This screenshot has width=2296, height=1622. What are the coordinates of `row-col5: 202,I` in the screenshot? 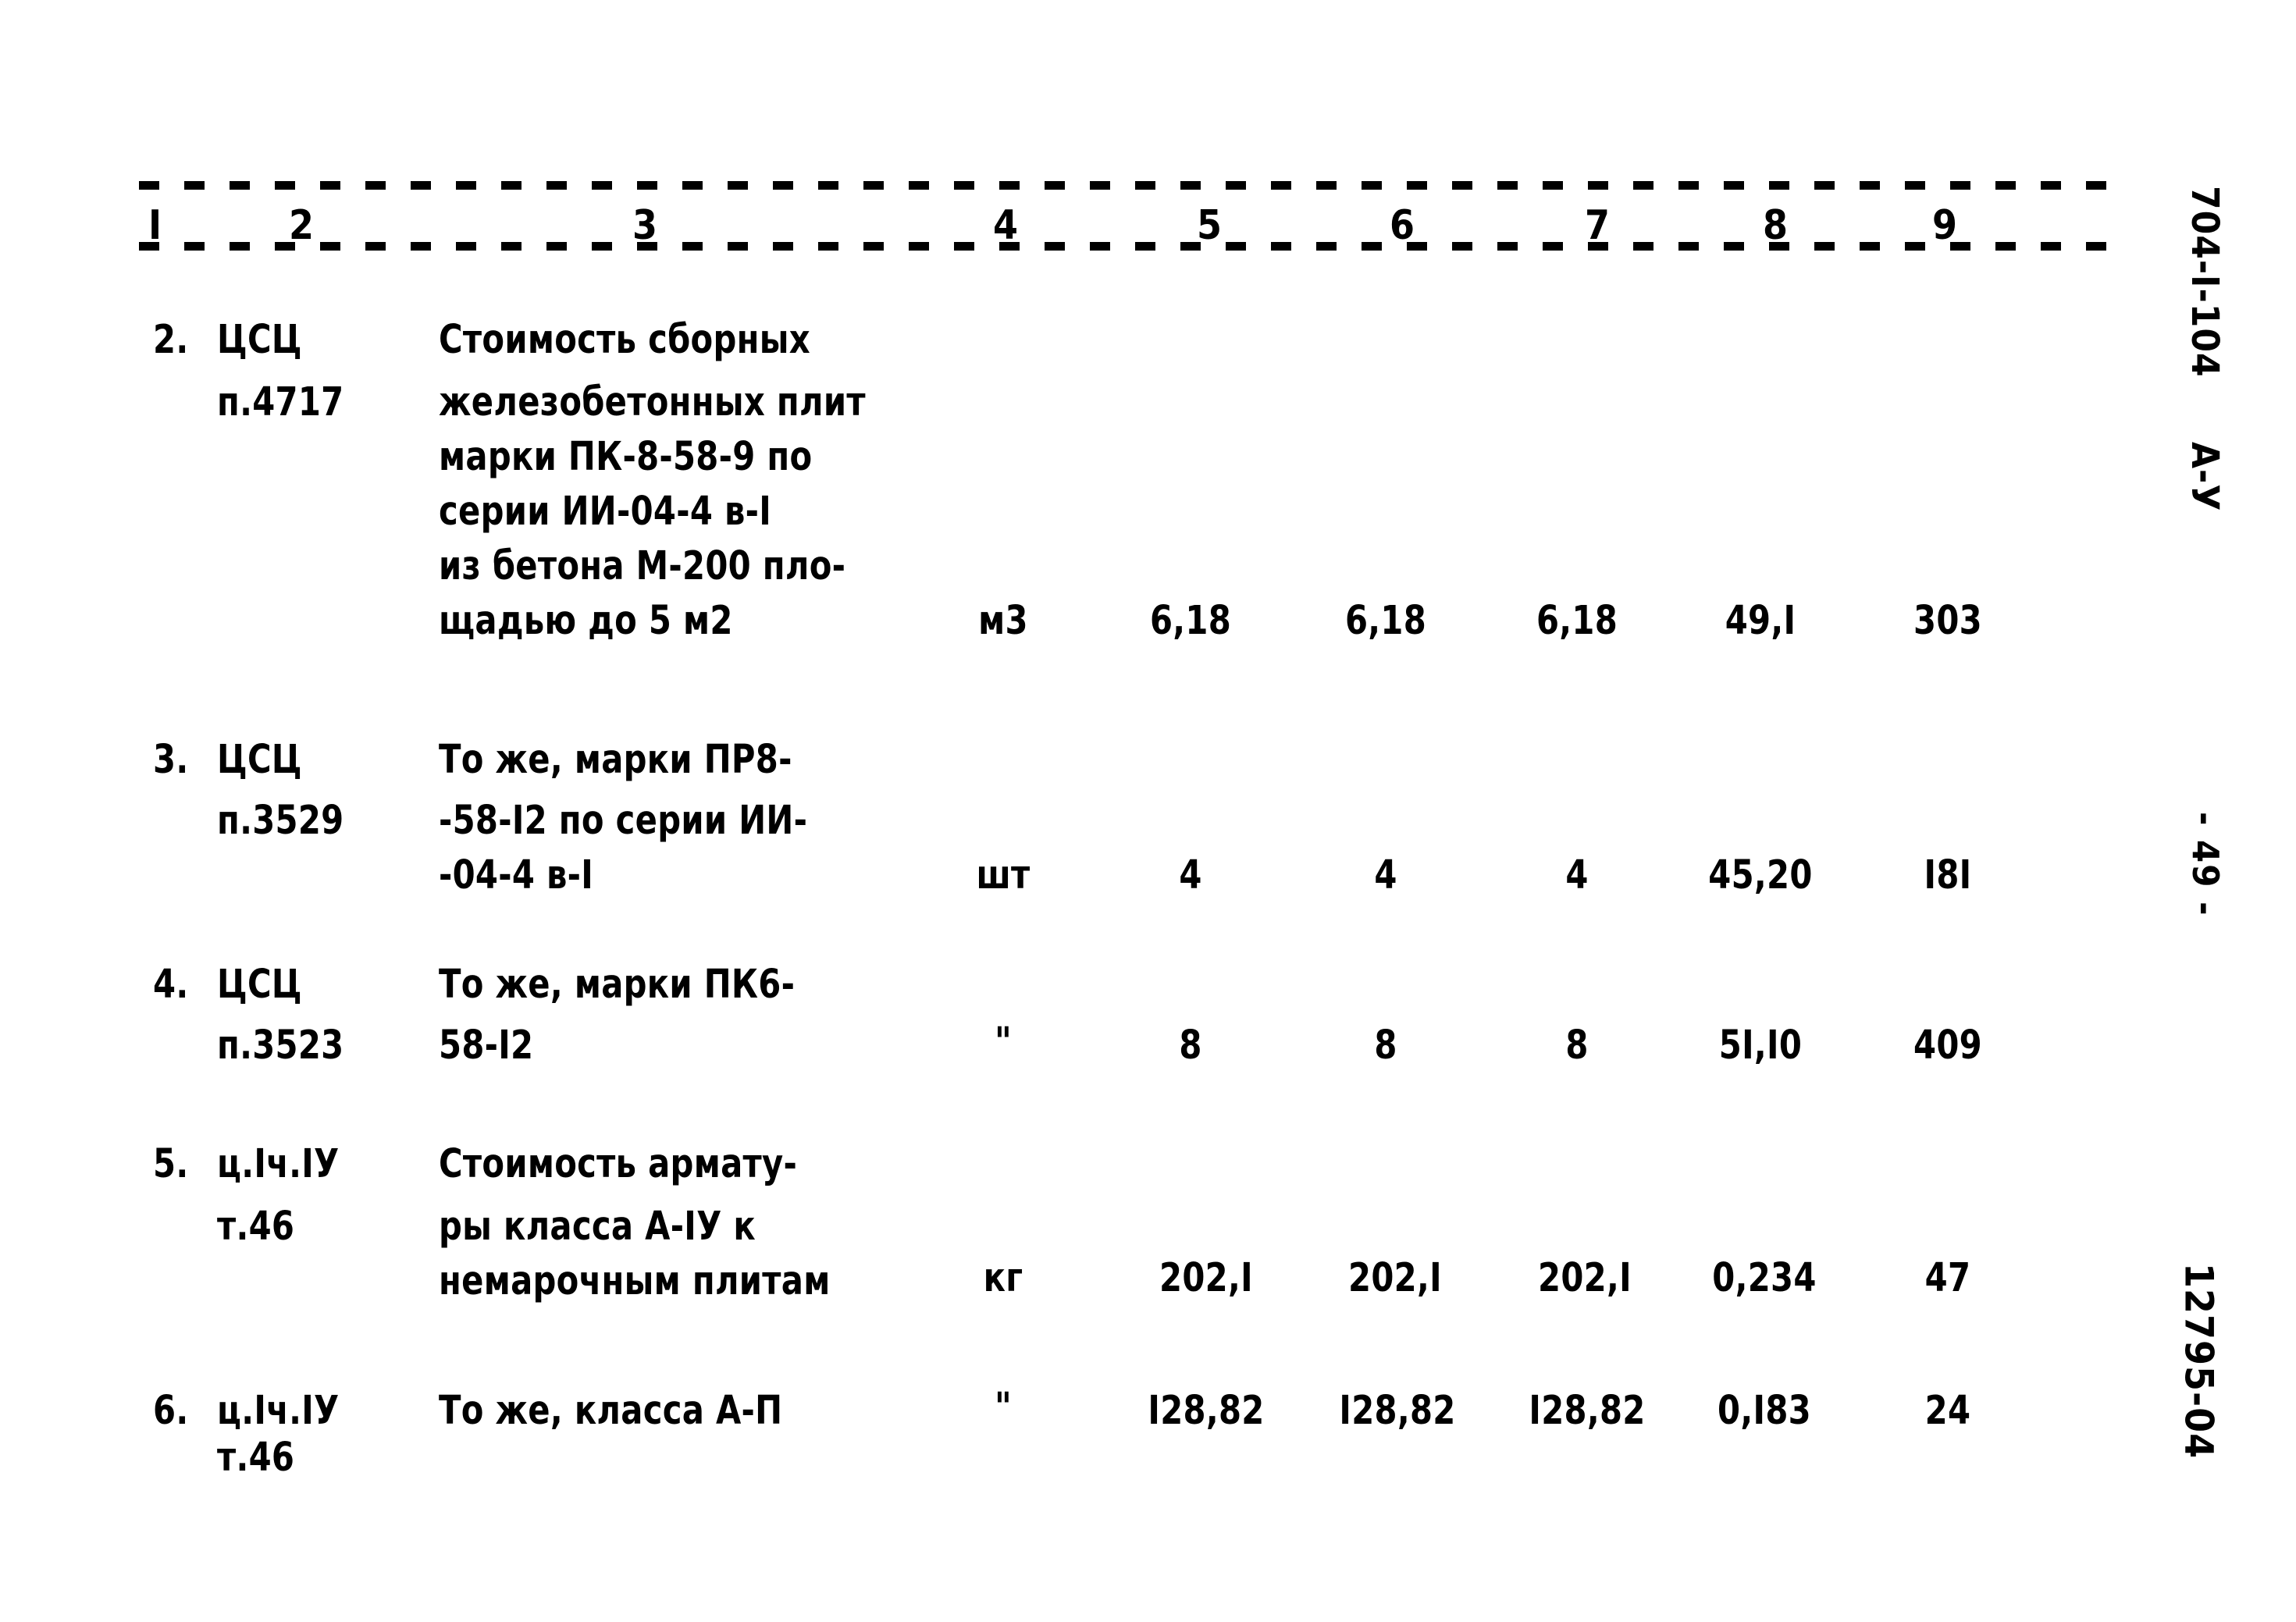 It's located at (1206, 1278).